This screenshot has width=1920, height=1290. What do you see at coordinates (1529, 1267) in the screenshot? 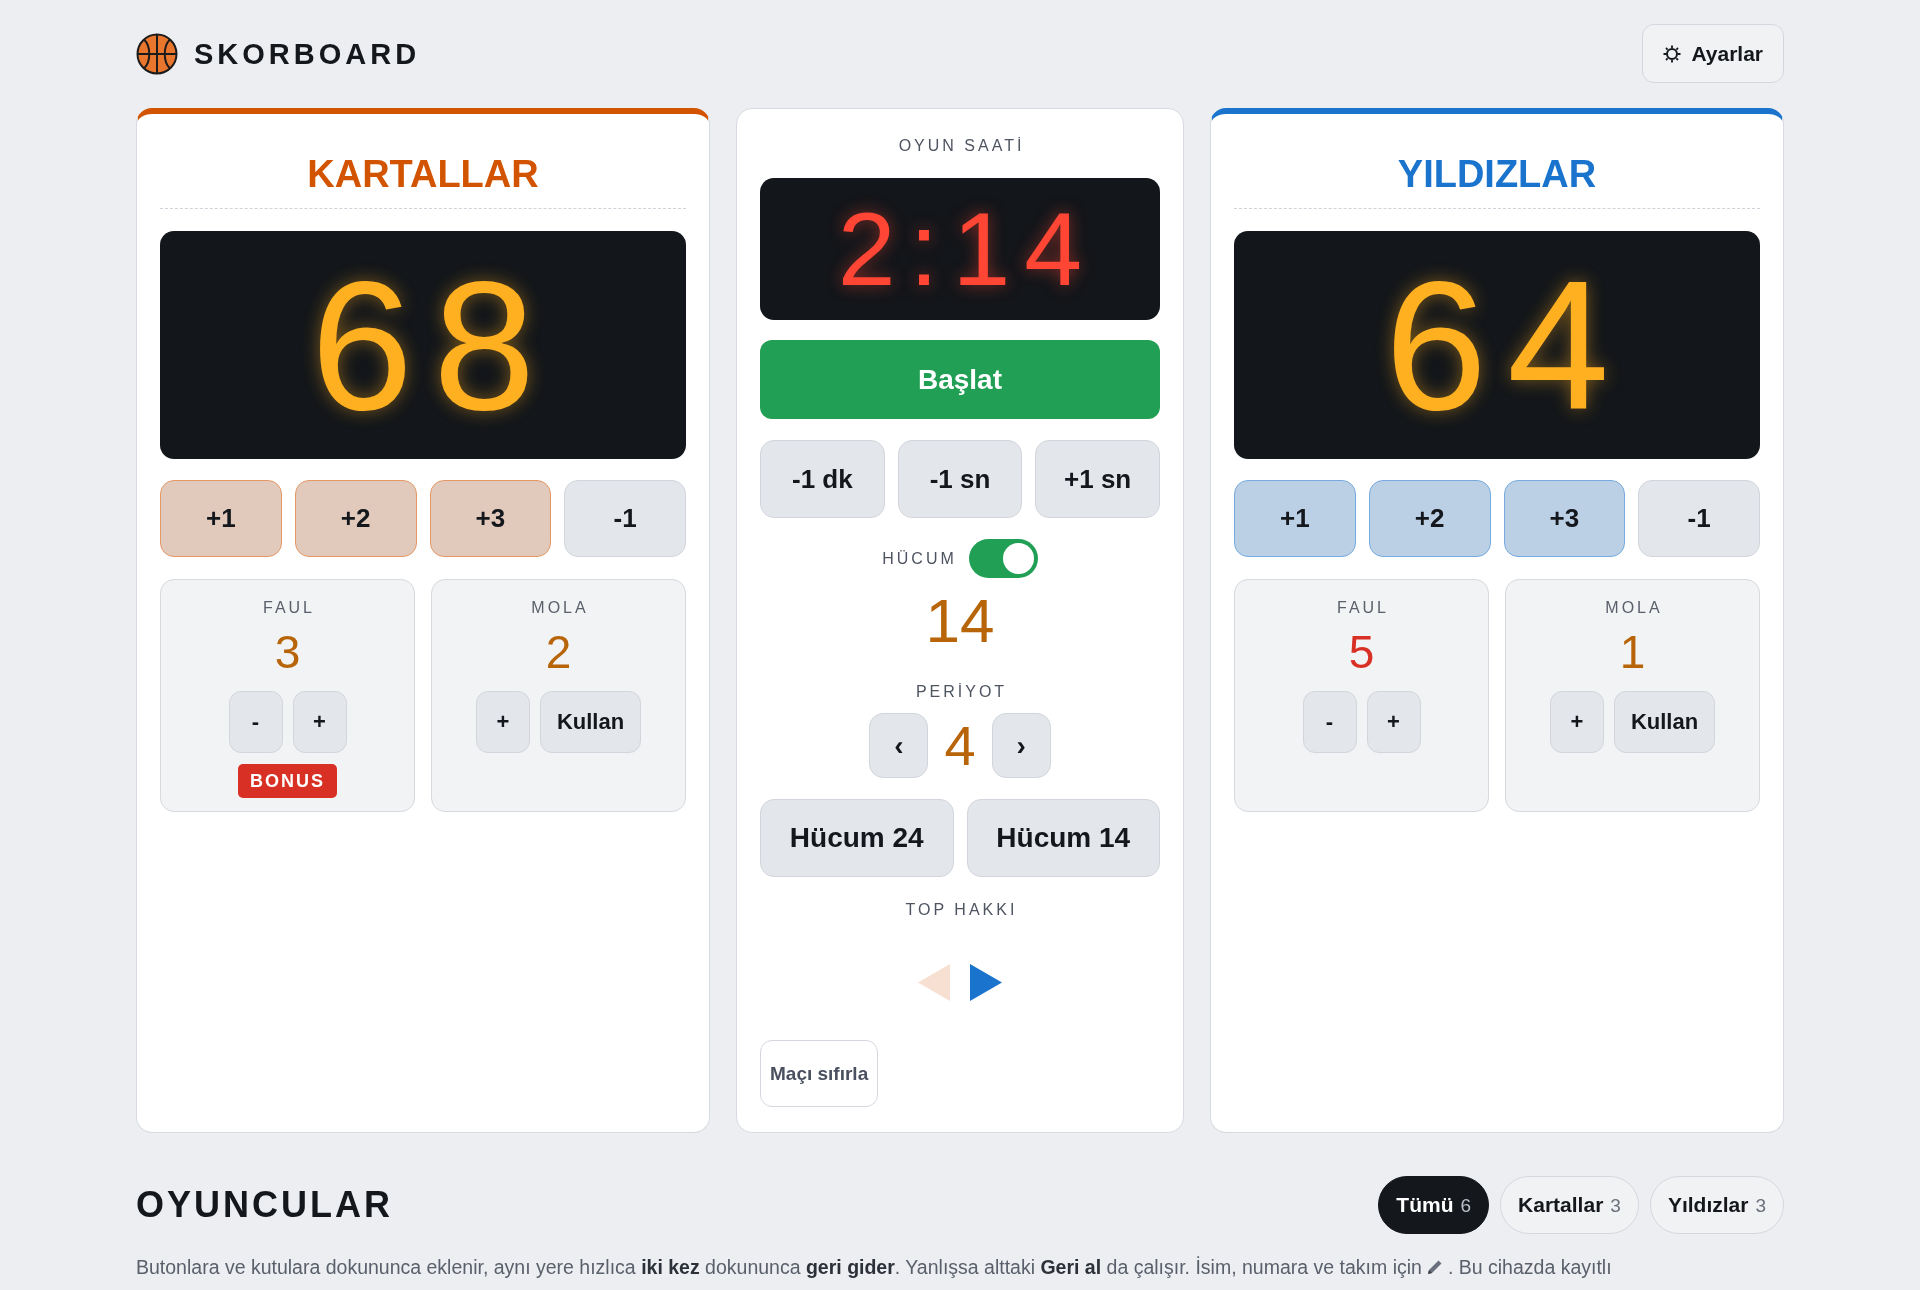
I see `hint-text: . Bu cihazda kayıtlı` at bounding box center [1529, 1267].